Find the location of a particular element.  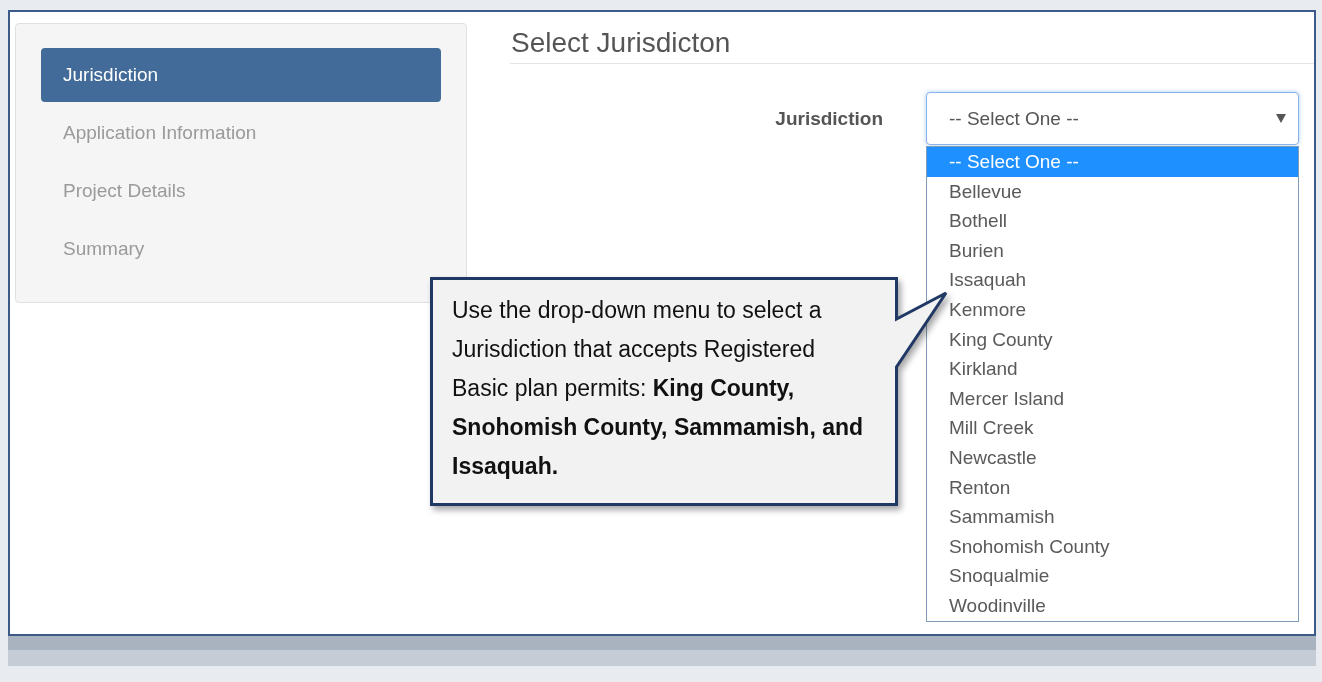

page-heading: Select Jurisdicton is located at coordinates (912, 43).